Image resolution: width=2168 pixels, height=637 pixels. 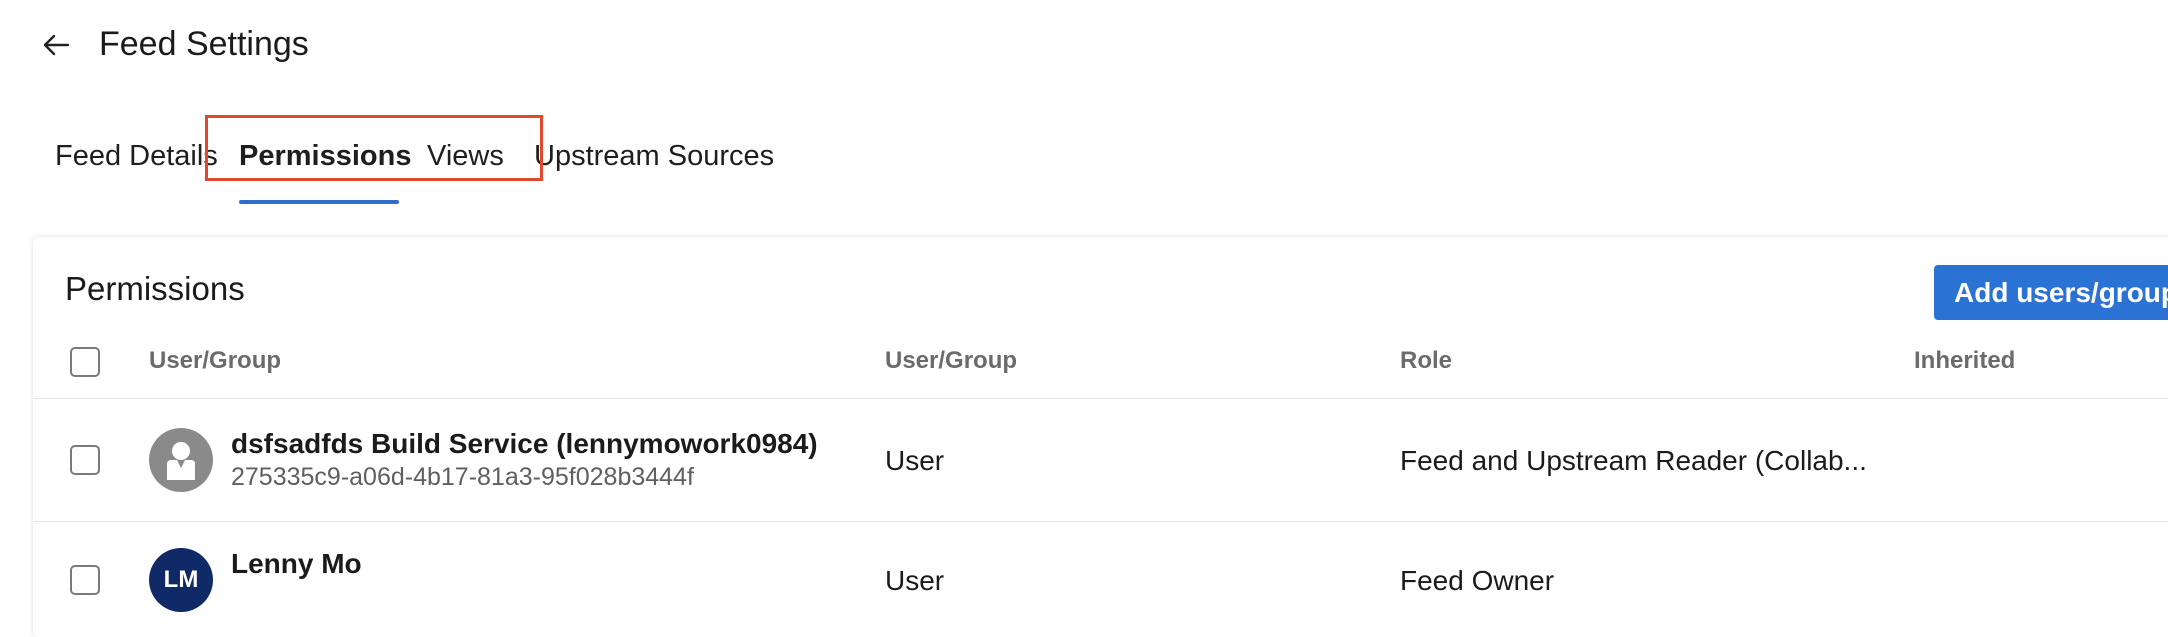 What do you see at coordinates (181, 580) in the screenshot?
I see `user-avatar: LM` at bounding box center [181, 580].